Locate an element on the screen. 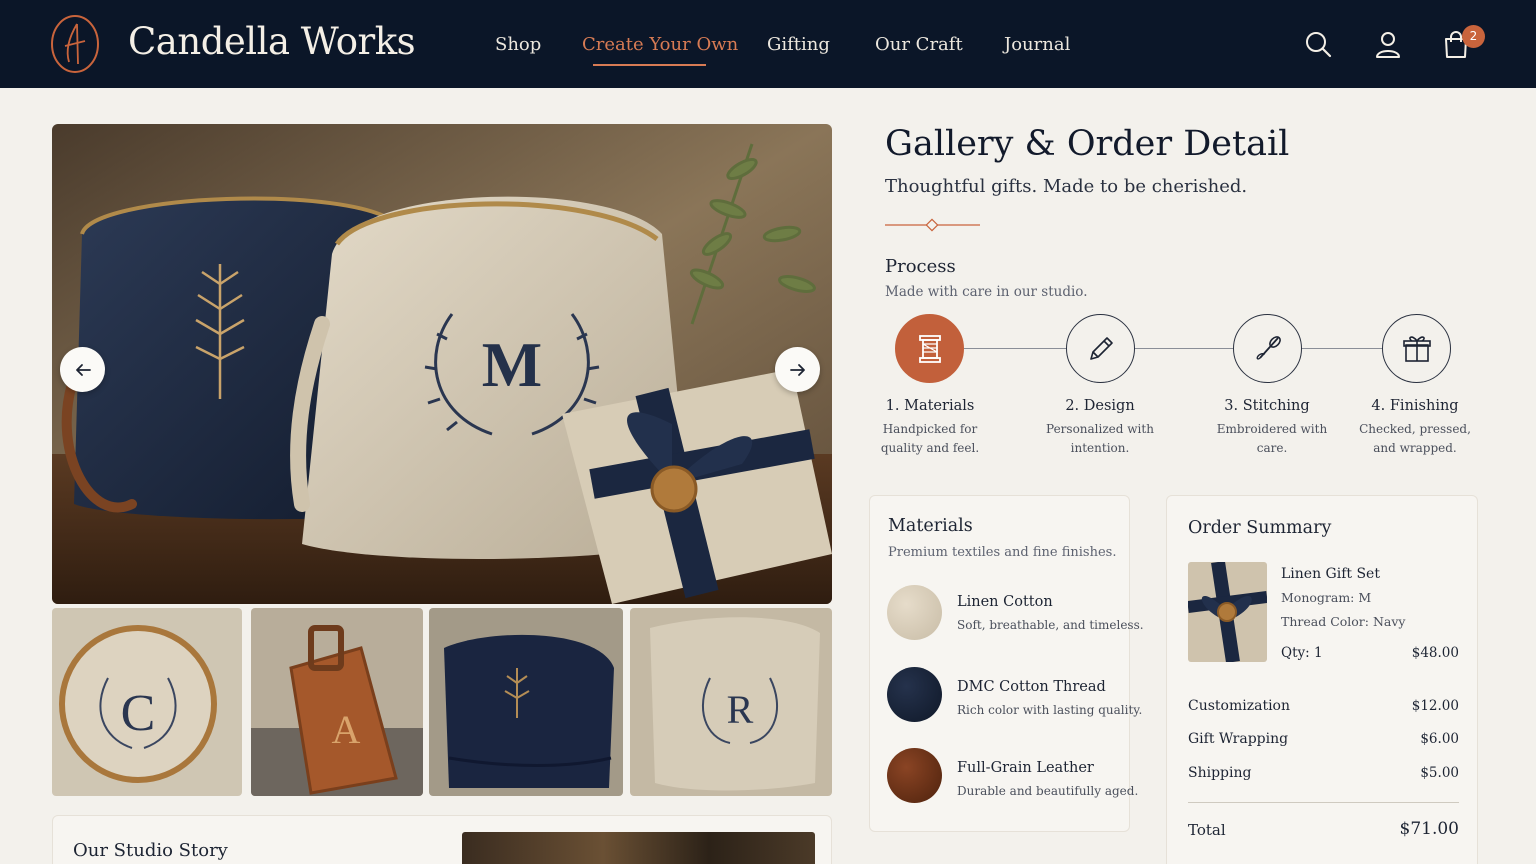 Image resolution: width=1536 pixels, height=864 pixels. studio-story-title: Our Studio Story is located at coordinates (150, 850).